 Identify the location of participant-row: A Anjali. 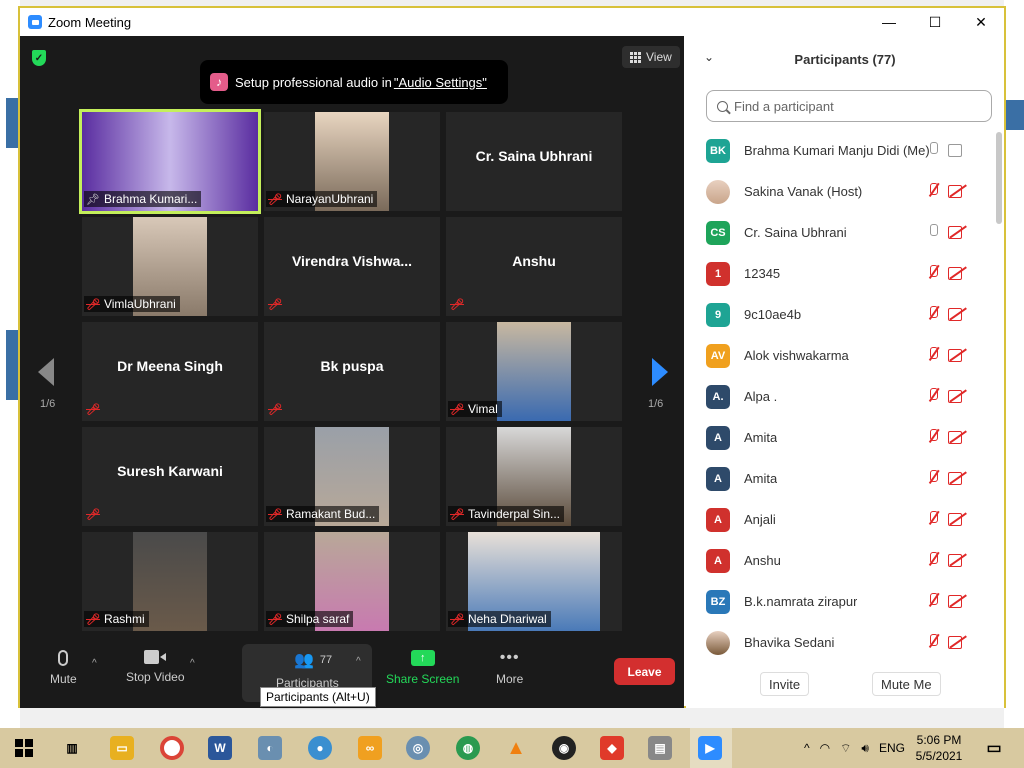
(841, 519).